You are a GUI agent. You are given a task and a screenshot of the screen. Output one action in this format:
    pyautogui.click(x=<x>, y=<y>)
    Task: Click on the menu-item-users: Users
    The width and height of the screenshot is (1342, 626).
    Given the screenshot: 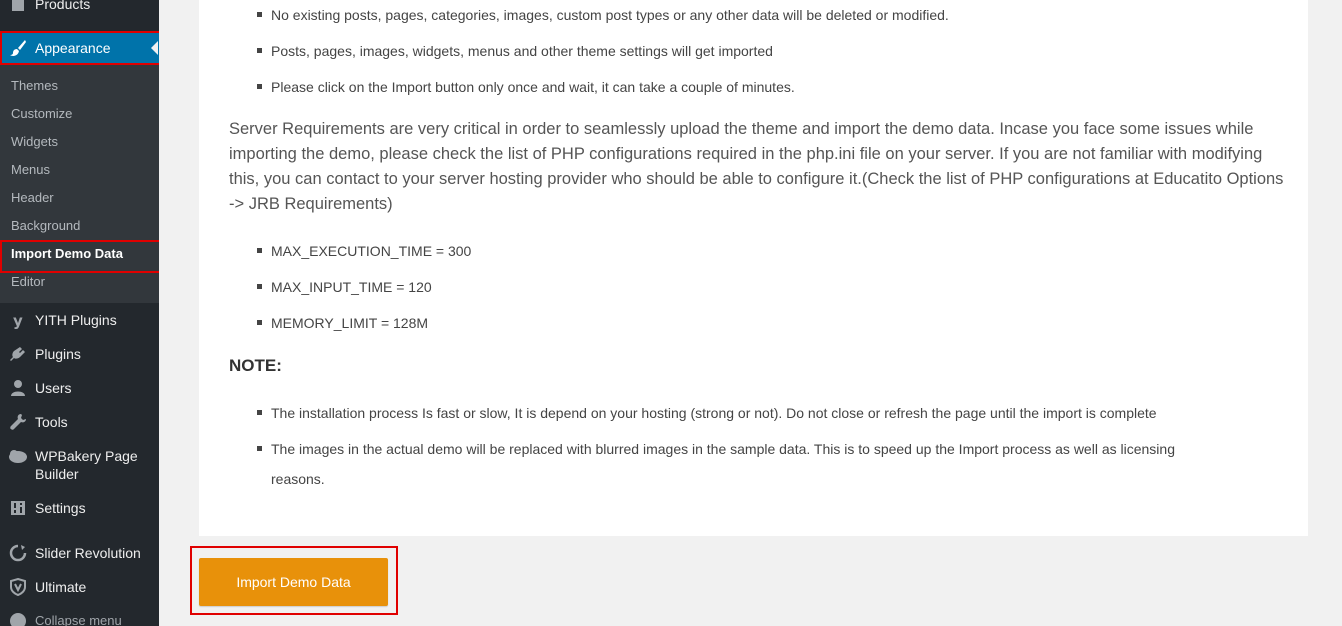 What is the action you would take?
    pyautogui.click(x=79, y=388)
    